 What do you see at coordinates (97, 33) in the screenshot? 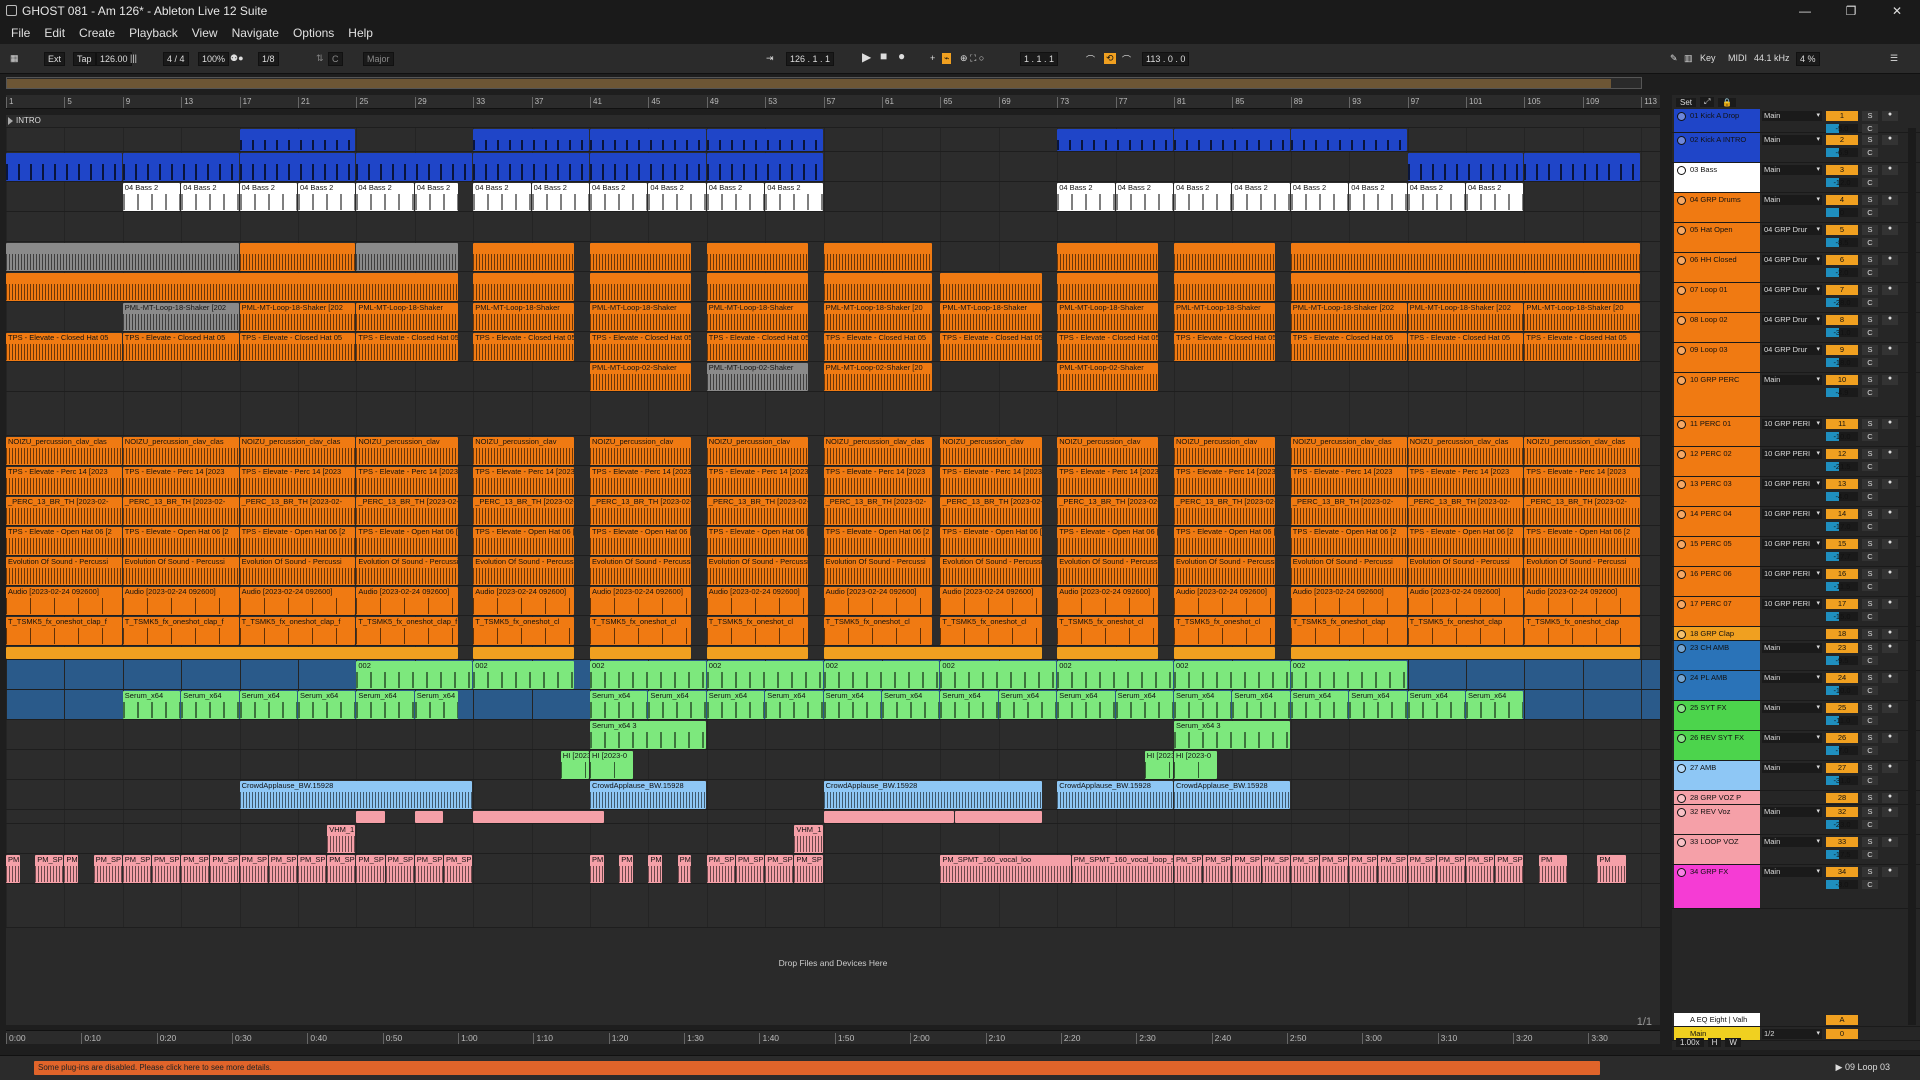
I see `menu-create: Create` at bounding box center [97, 33].